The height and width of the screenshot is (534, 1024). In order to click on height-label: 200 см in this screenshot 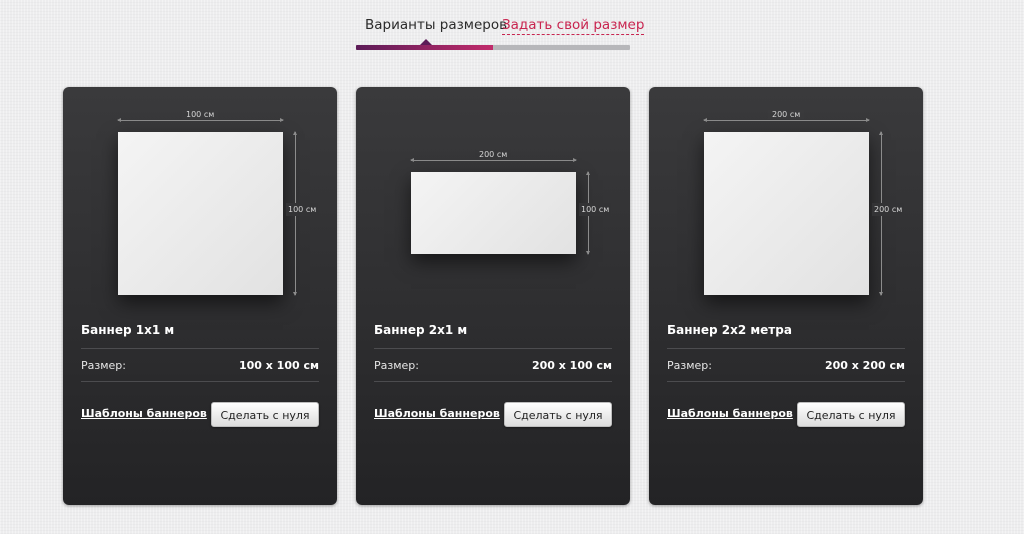, I will do `click(888, 209)`.